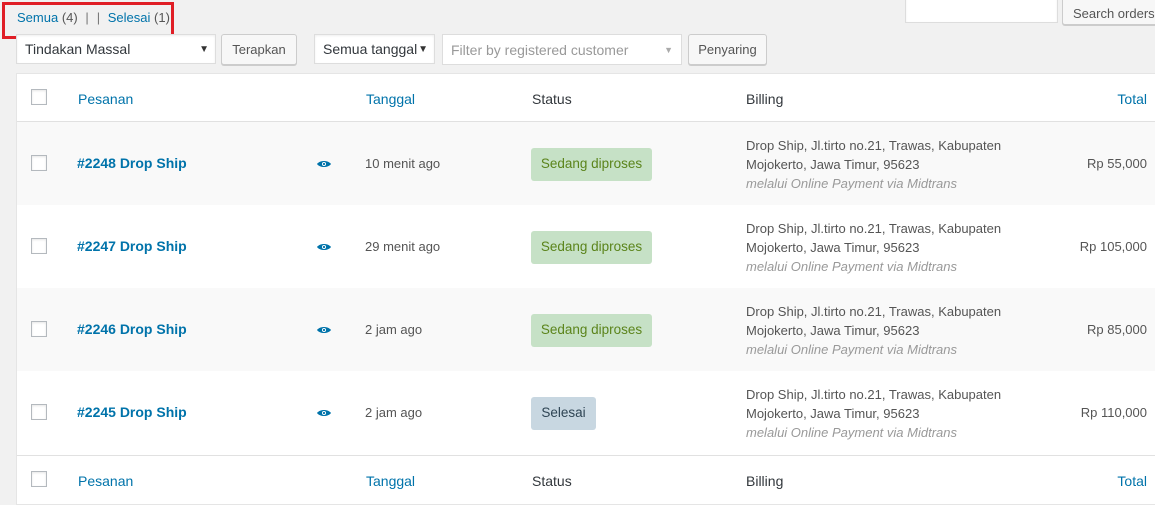 This screenshot has height=505, width=1155. Describe the element at coordinates (981, 11) in the screenshot. I see `search-orders-input` at that location.